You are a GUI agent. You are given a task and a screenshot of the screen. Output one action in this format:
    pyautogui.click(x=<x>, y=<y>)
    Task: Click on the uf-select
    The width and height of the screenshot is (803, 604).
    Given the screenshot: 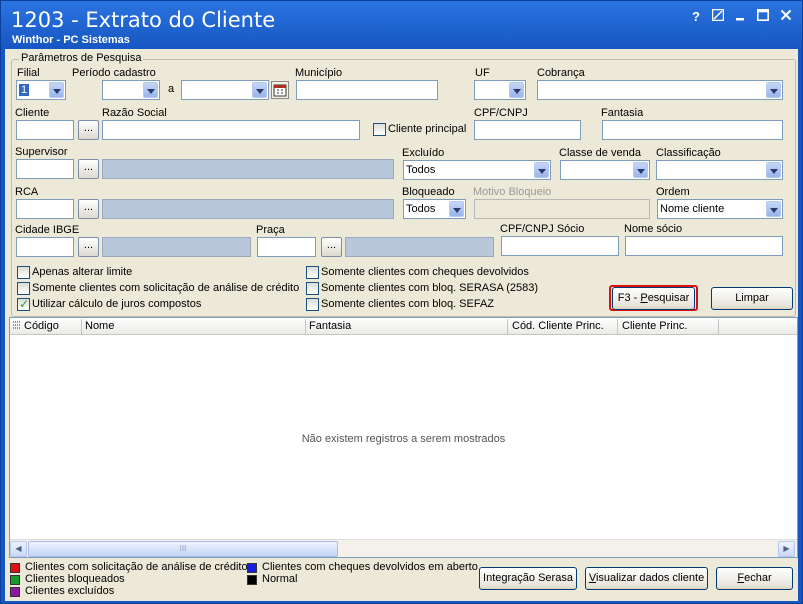 What is the action you would take?
    pyautogui.click(x=500, y=90)
    